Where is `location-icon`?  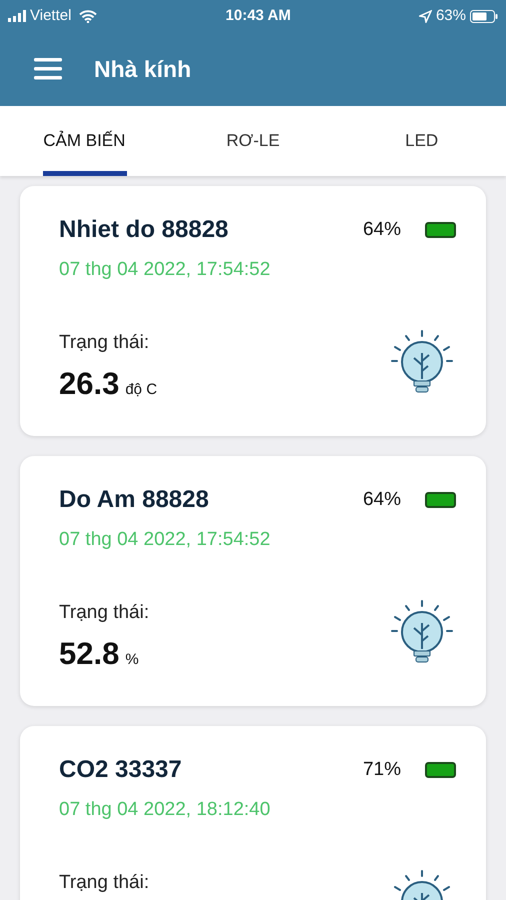
location-icon is located at coordinates (425, 16).